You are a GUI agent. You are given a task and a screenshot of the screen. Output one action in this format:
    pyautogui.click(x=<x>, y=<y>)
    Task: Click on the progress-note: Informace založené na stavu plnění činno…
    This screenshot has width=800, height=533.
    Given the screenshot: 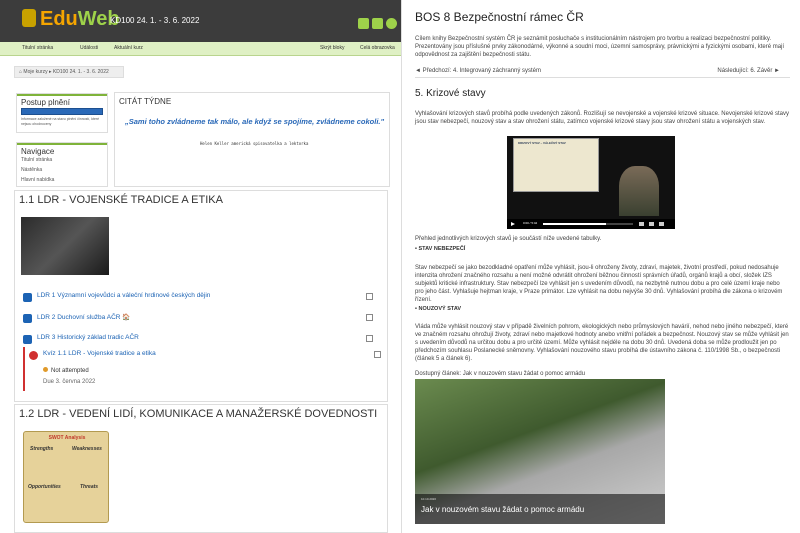 What is the action you would take?
    pyautogui.click(x=60, y=121)
    